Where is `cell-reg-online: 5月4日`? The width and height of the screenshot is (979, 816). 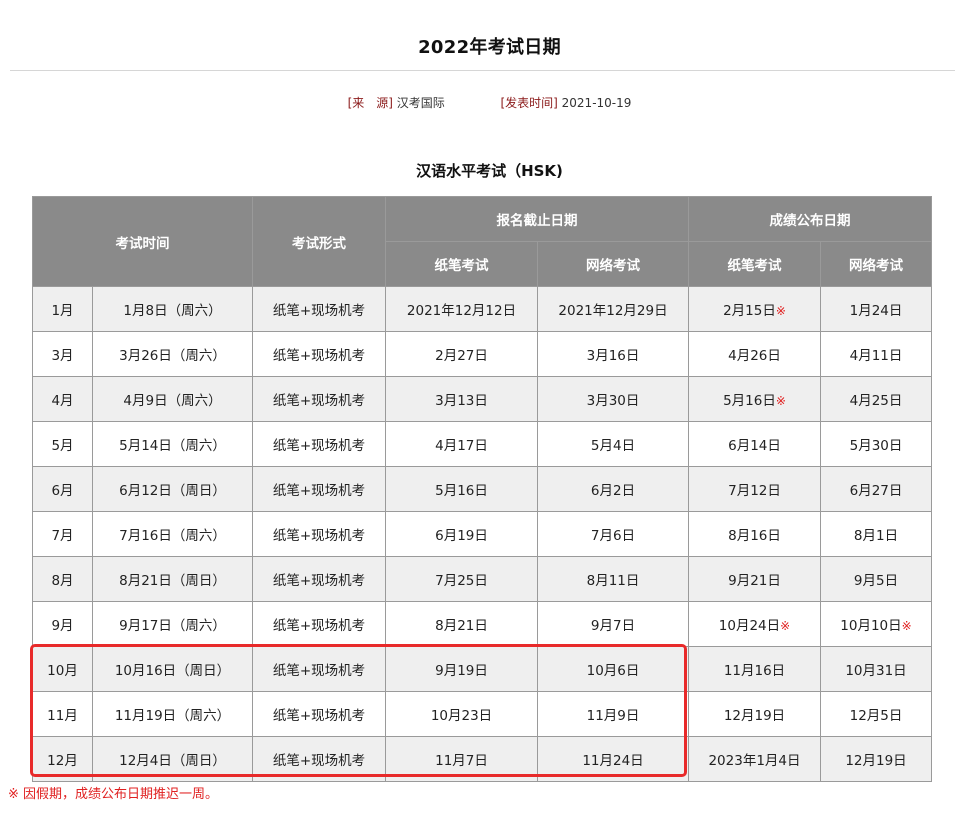
cell-reg-online: 5月4日 is located at coordinates (613, 444).